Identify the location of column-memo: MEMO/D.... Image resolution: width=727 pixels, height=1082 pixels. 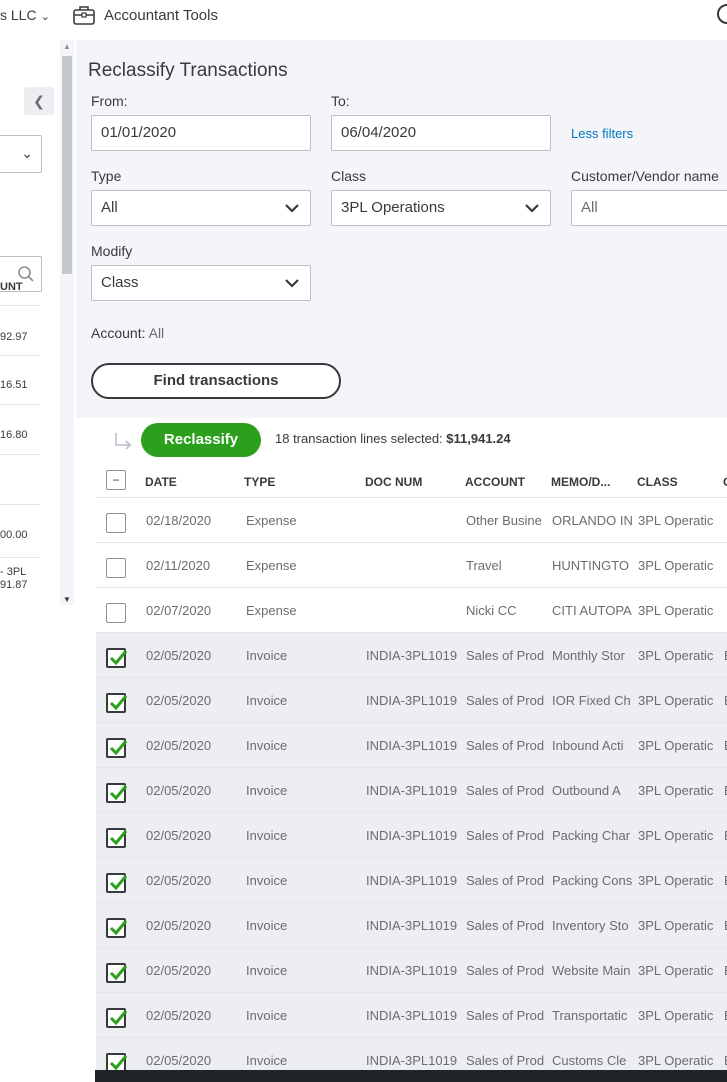
(580, 482).